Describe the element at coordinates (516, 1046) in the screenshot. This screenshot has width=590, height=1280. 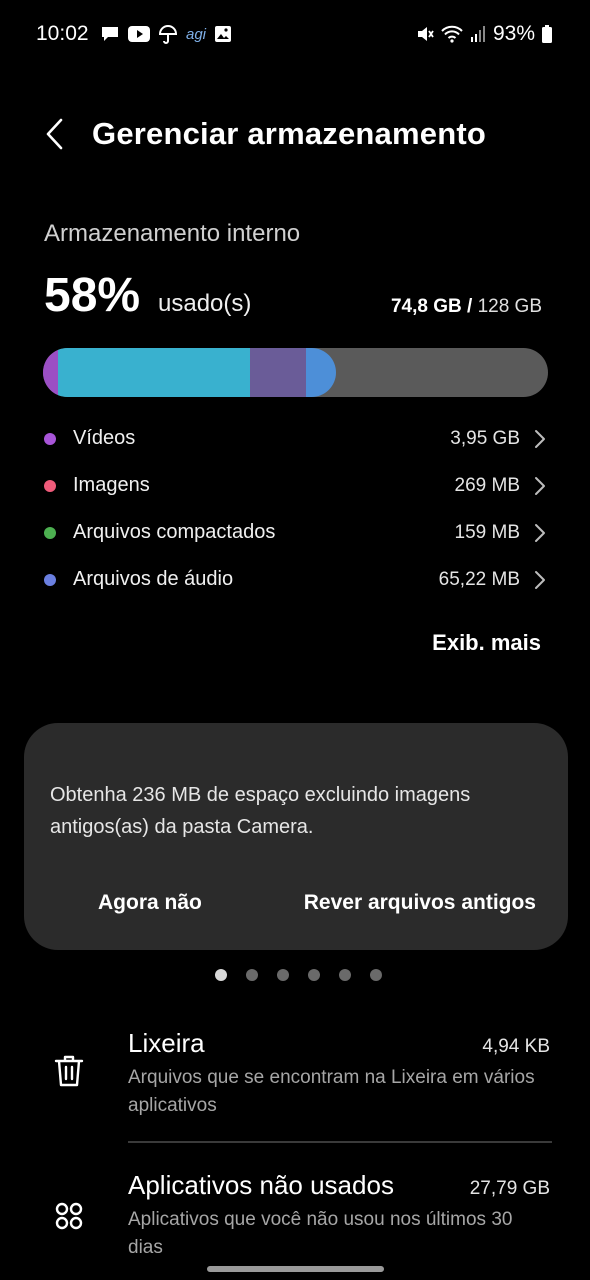
I see `trash-size: 4,94 KB` at that location.